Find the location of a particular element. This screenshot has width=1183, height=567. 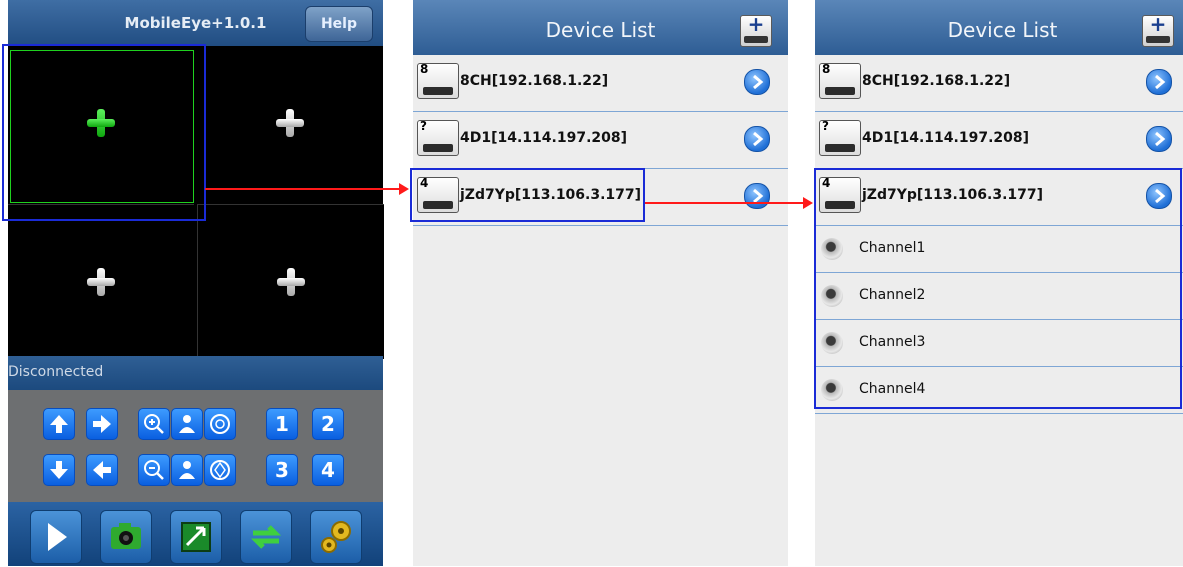

settings-icon is located at coordinates (336, 537).